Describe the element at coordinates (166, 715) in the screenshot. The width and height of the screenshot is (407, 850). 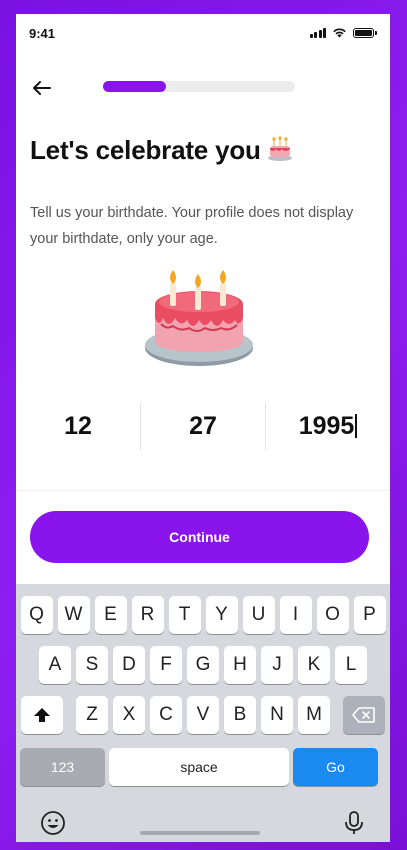
I see `key-c: C` at that location.